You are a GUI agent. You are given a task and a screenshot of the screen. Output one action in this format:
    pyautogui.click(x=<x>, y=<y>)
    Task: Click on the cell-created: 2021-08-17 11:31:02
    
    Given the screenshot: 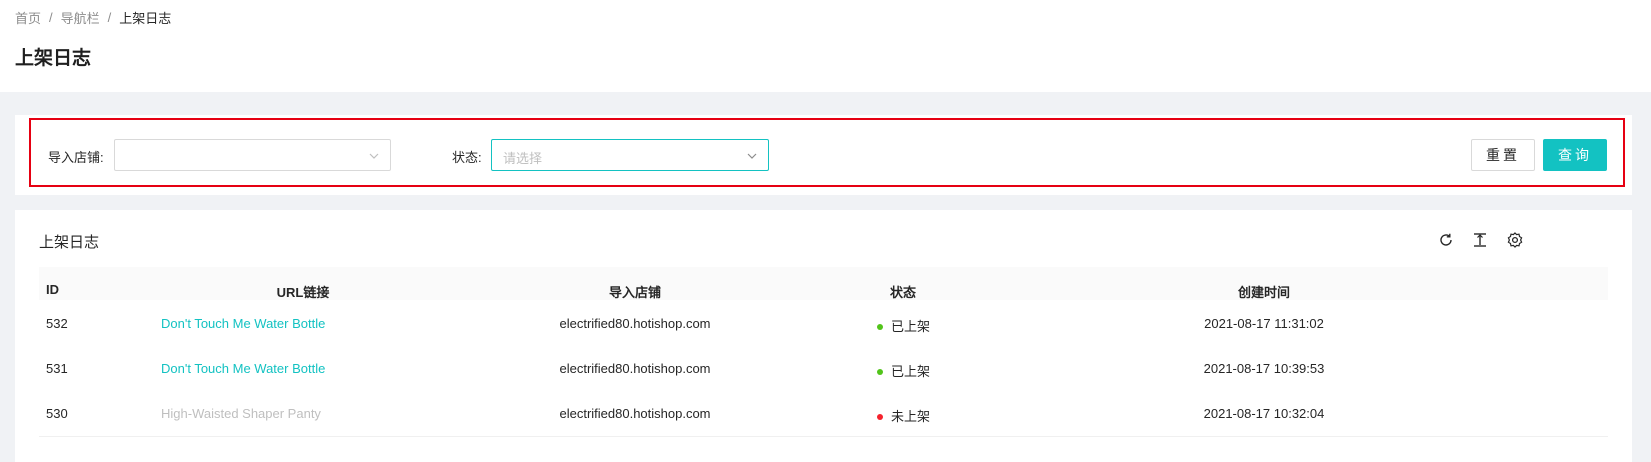 What is the action you would take?
    pyautogui.click(x=1264, y=323)
    